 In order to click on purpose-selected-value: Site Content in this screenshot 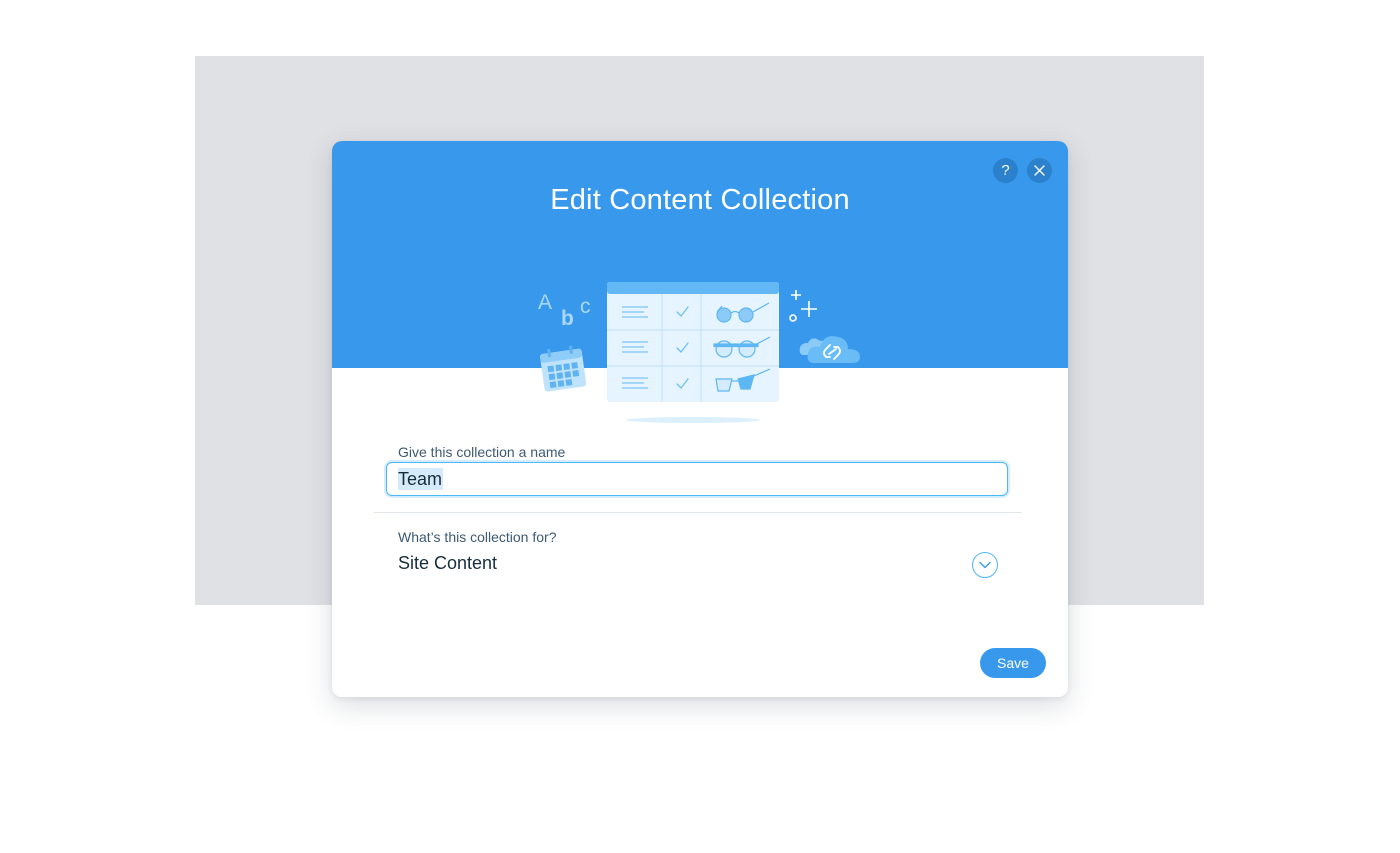, I will do `click(448, 563)`.